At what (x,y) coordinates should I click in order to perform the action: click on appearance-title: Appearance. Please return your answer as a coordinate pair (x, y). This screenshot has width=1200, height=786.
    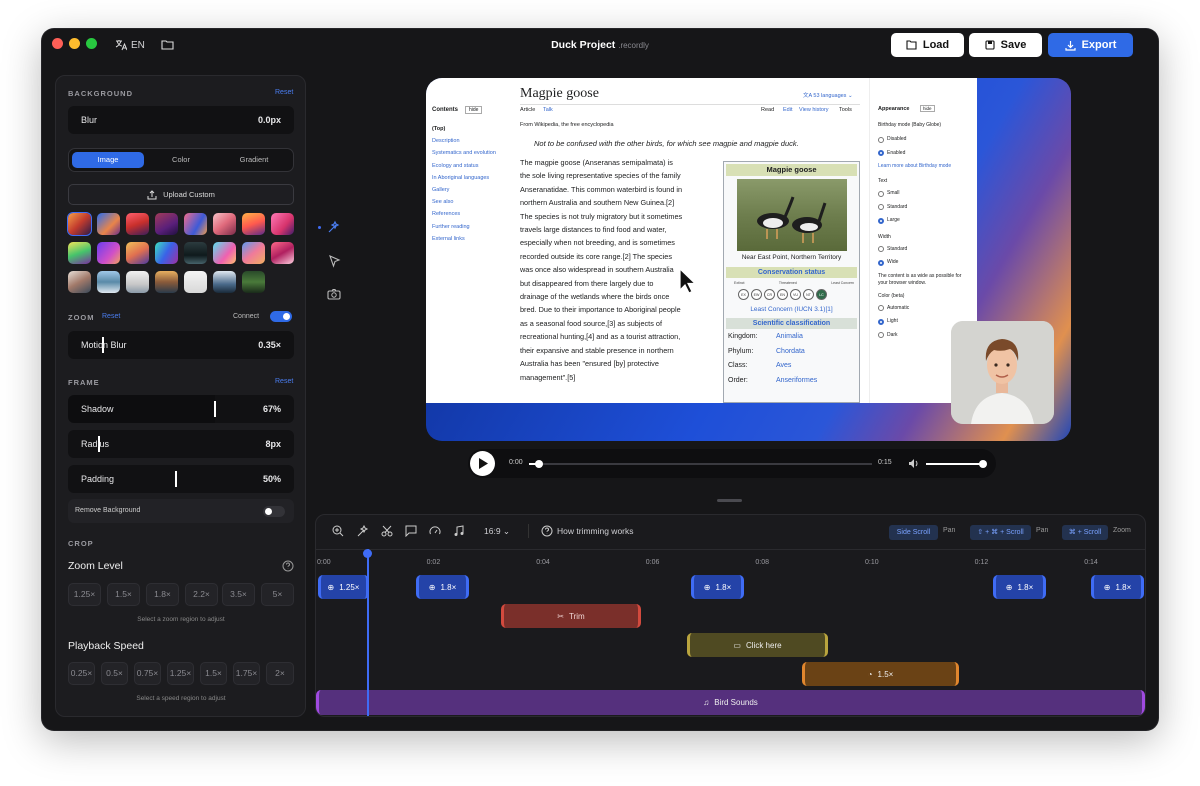
    Looking at the image, I should click on (894, 109).